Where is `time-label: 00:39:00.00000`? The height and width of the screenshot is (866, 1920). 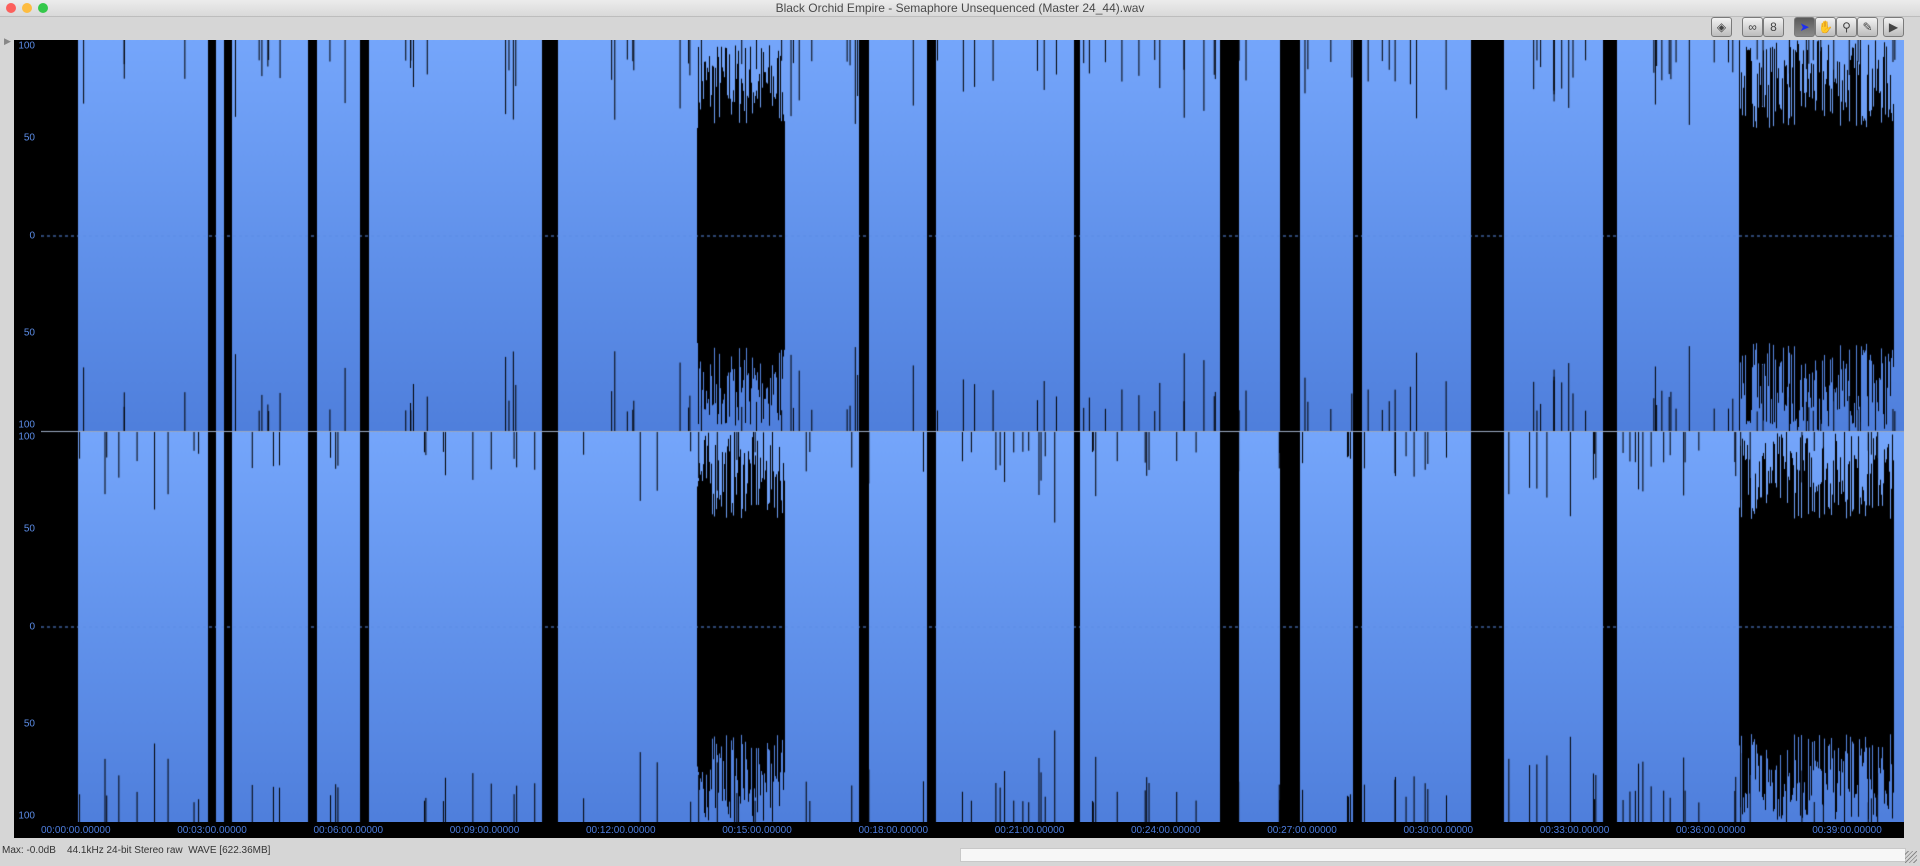
time-label: 00:39:00.00000 is located at coordinates (1847, 830).